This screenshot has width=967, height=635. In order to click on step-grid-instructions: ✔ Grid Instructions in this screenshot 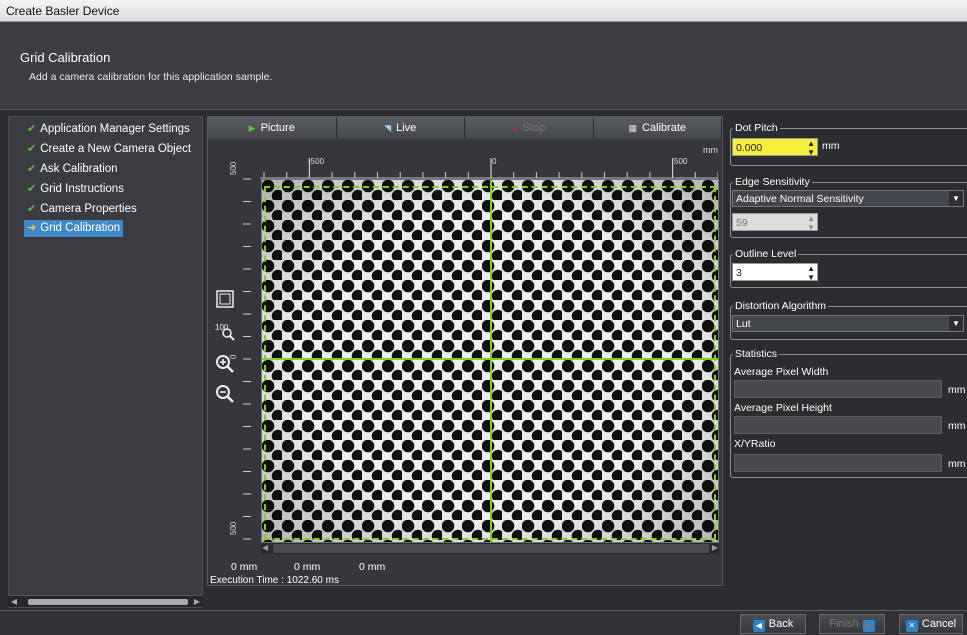, I will do `click(75, 189)`.